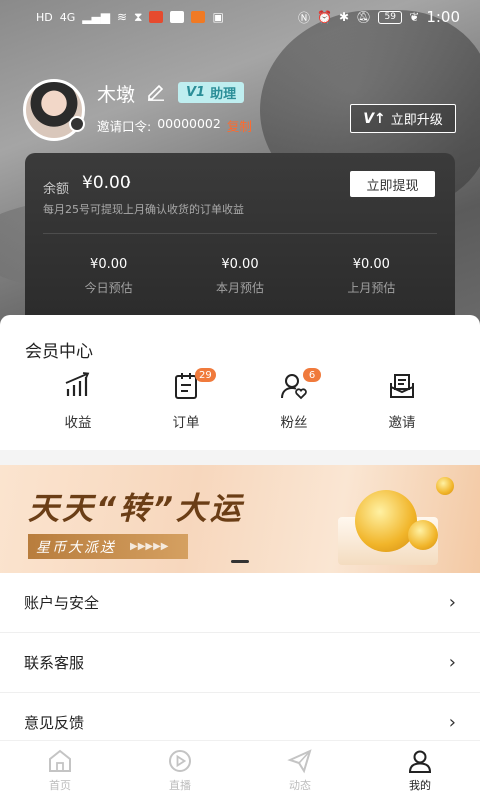 This screenshot has width=480, height=800. Describe the element at coordinates (138, 16) in the screenshot. I see `hourglass-icon: ⧗` at that location.